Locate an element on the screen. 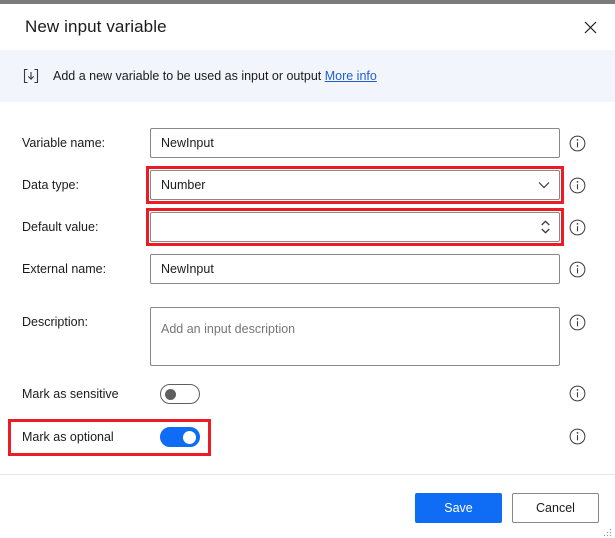 Image resolution: width=615 pixels, height=538 pixels. label-external-name: External name: is located at coordinates (64, 269).